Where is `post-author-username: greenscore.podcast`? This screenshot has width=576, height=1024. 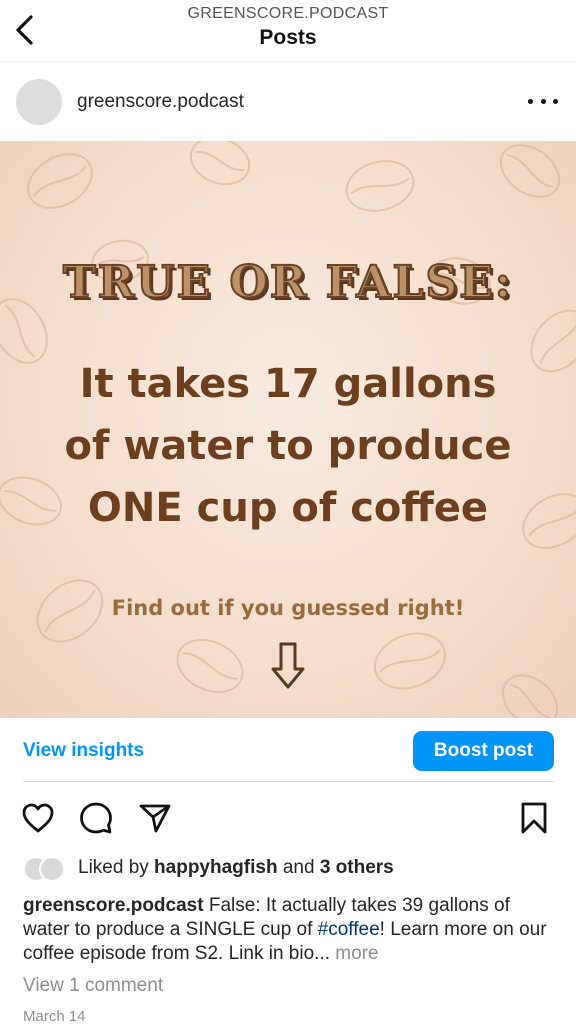 post-author-username: greenscore.podcast is located at coordinates (160, 102).